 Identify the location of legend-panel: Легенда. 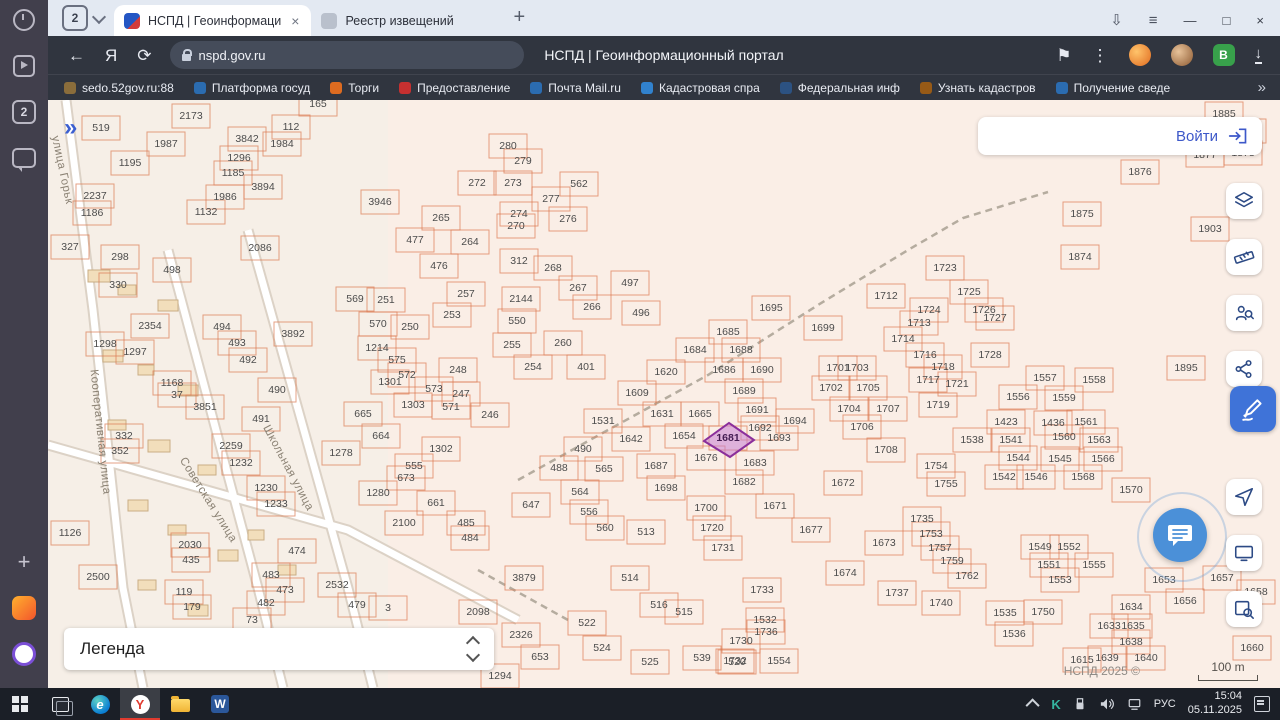
(279, 649).